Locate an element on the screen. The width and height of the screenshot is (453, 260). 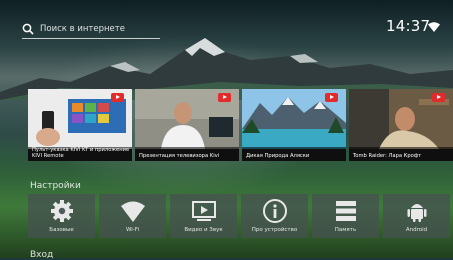
settings-tile-label: Wi-Fi is located at coordinates (132, 230).